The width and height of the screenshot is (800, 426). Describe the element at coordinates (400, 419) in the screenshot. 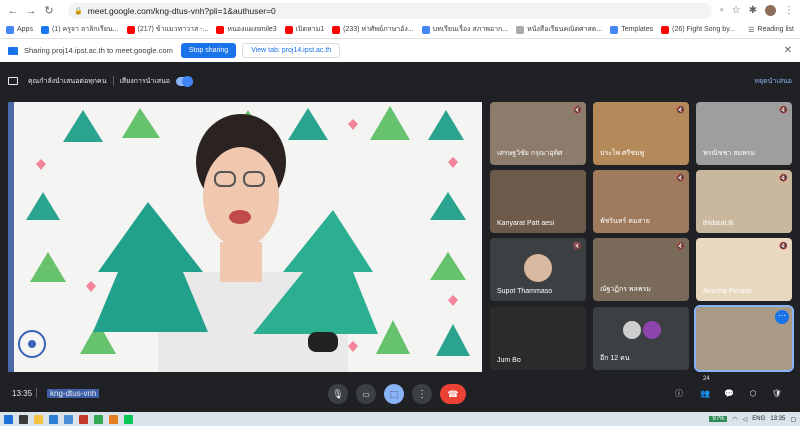

I see `os-taskbar: 97% ◠ ◁ ENG 13:35 ▢` at that location.